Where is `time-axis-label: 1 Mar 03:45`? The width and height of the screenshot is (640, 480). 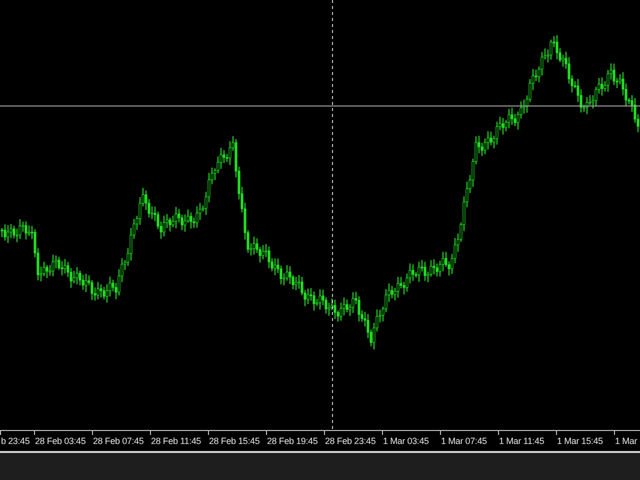
time-axis-label: 1 Mar 03:45 is located at coordinates (405, 441).